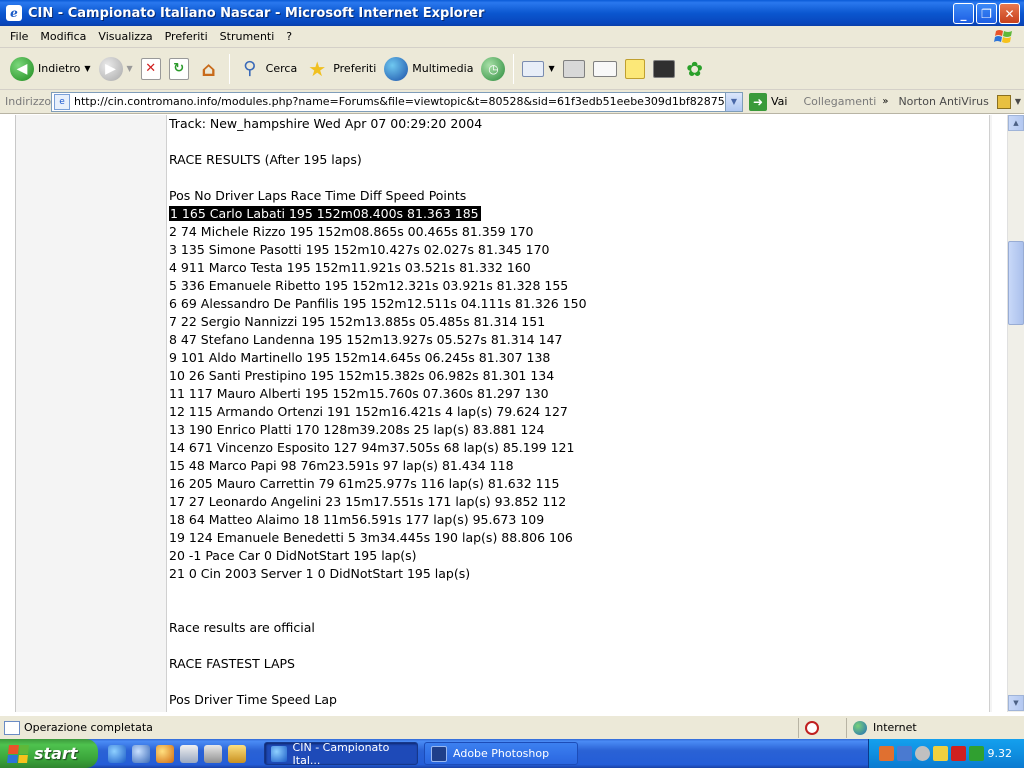 This screenshot has width=1024, height=768. I want to click on toolbar-separator, so click(514, 68).